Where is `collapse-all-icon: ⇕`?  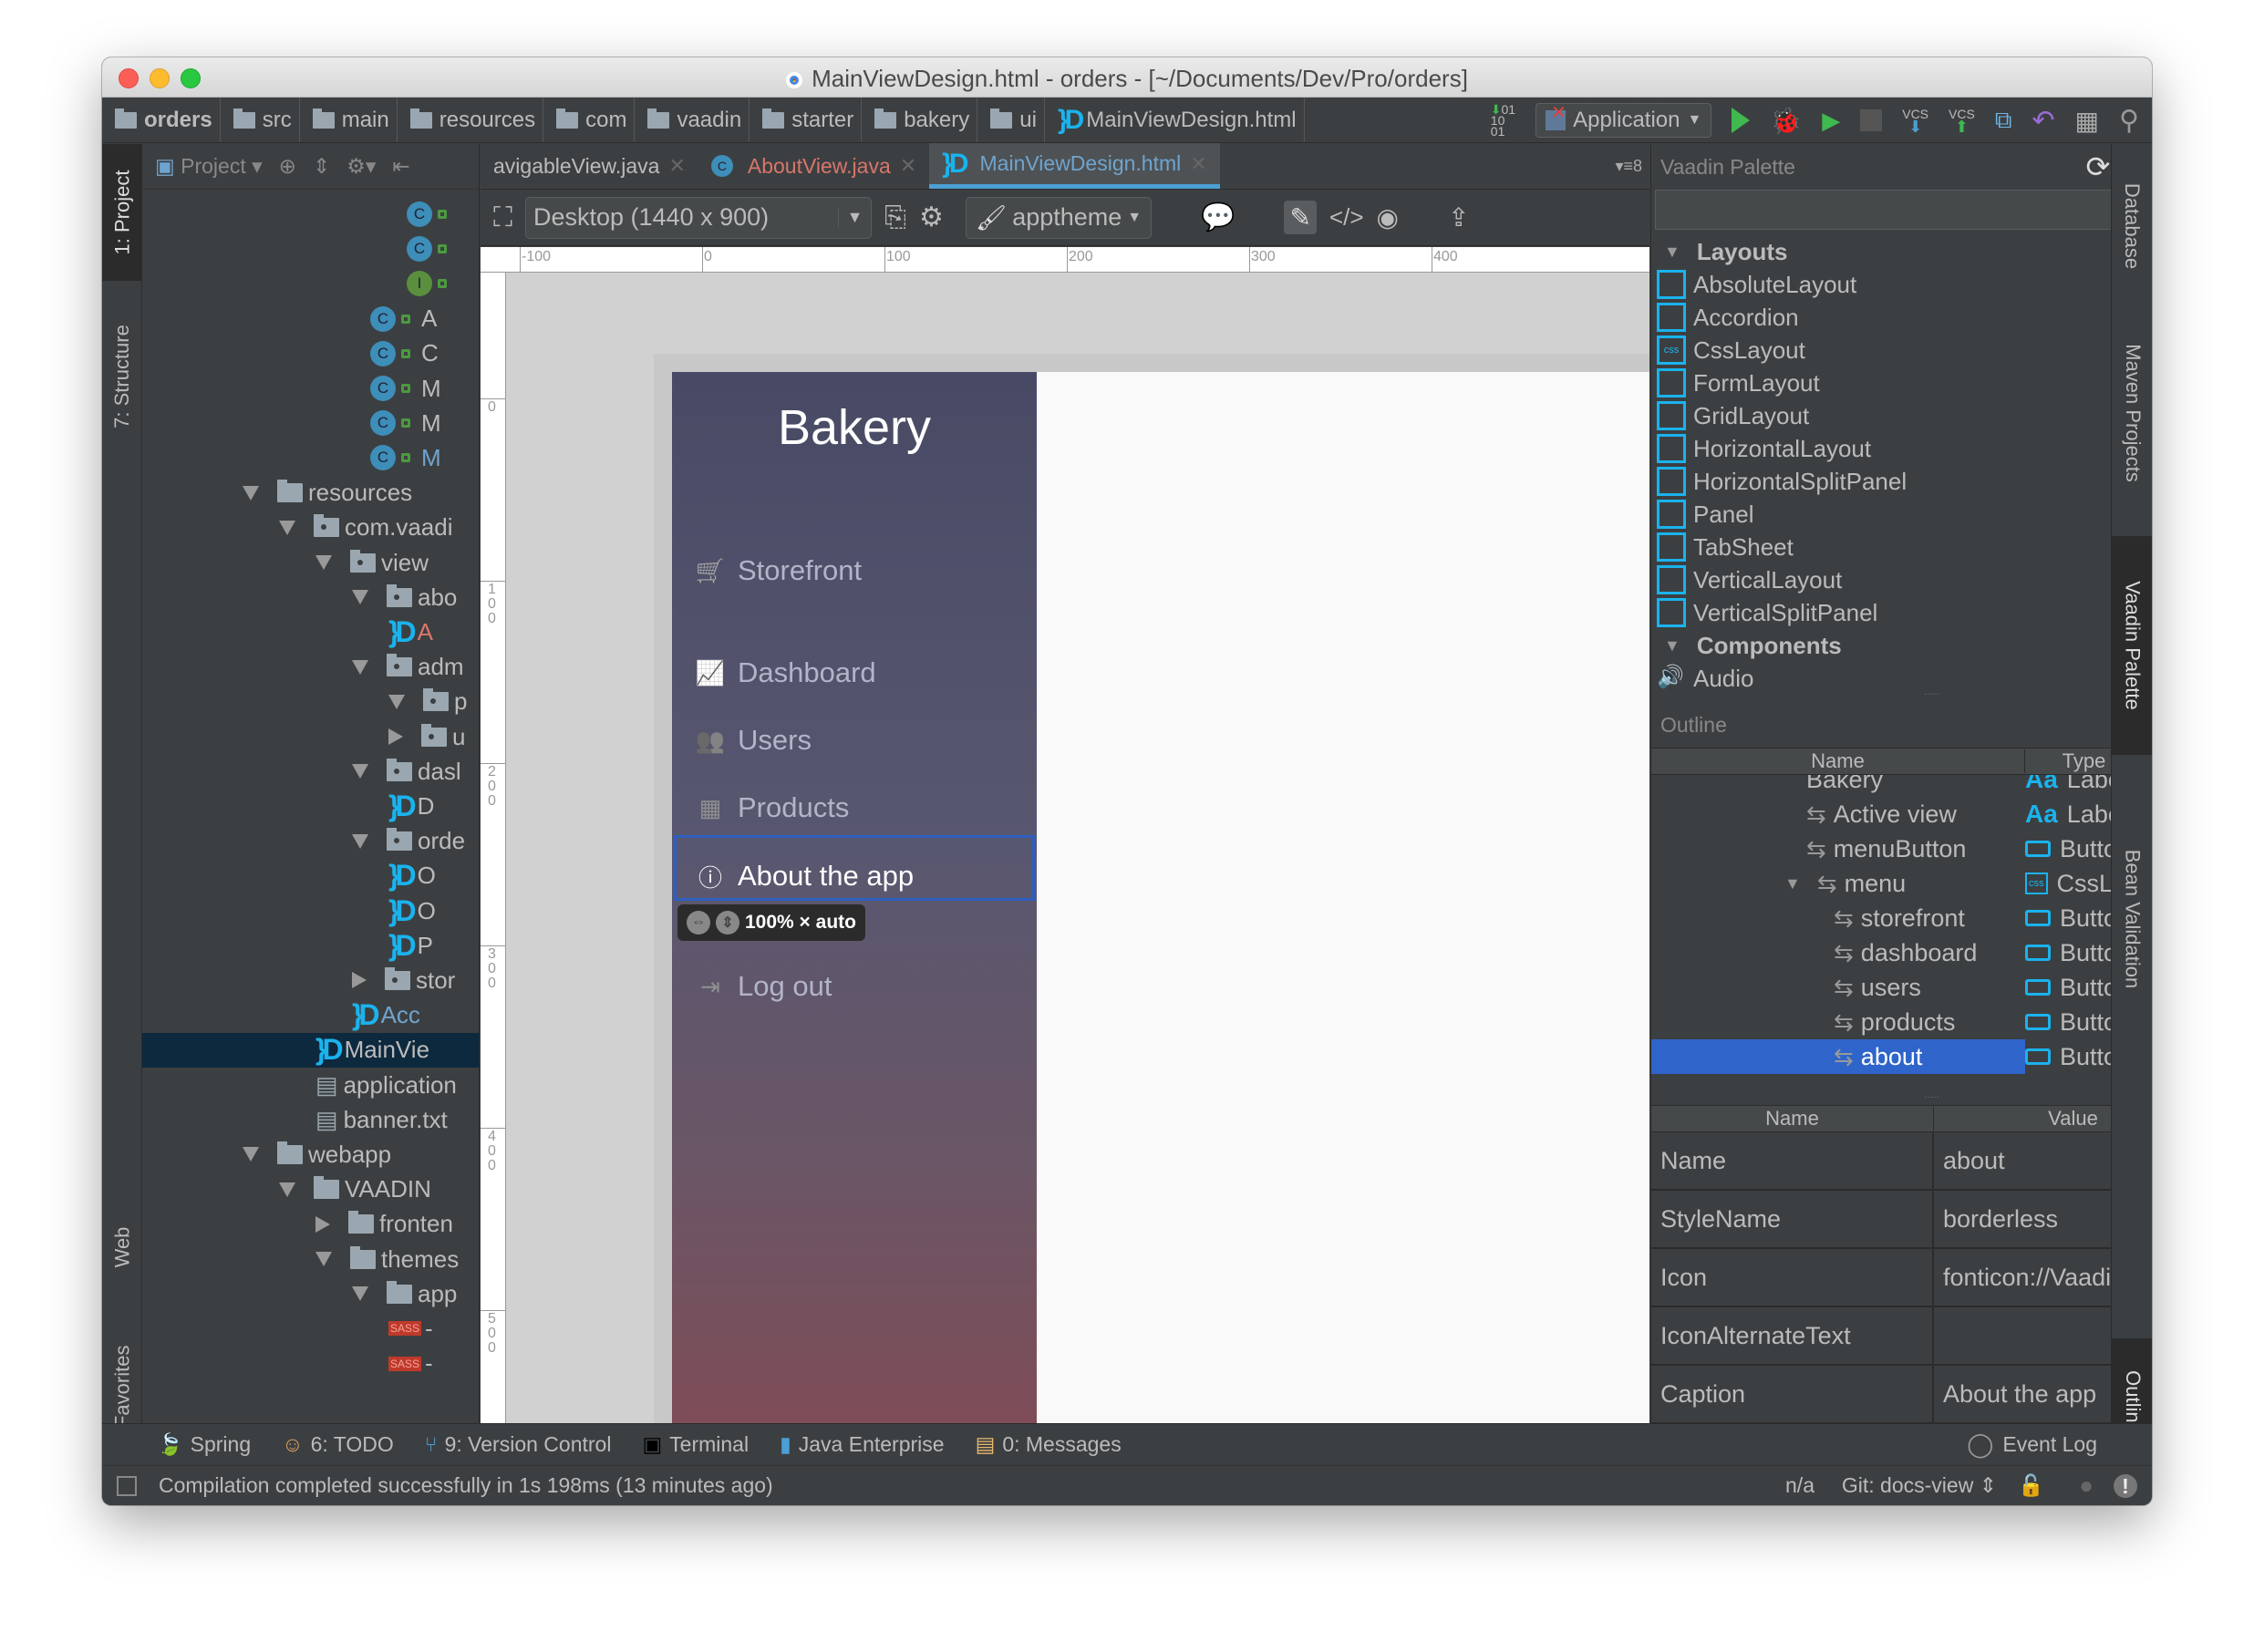
collapse-all-icon: ⇕ is located at coordinates (321, 166).